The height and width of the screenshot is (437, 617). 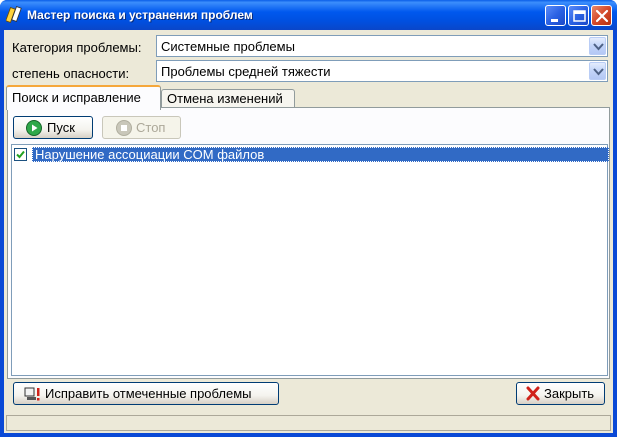 What do you see at coordinates (150, 154) in the screenshot?
I see `problem-item-label: Нарушение ассоциации COM файлов` at bounding box center [150, 154].